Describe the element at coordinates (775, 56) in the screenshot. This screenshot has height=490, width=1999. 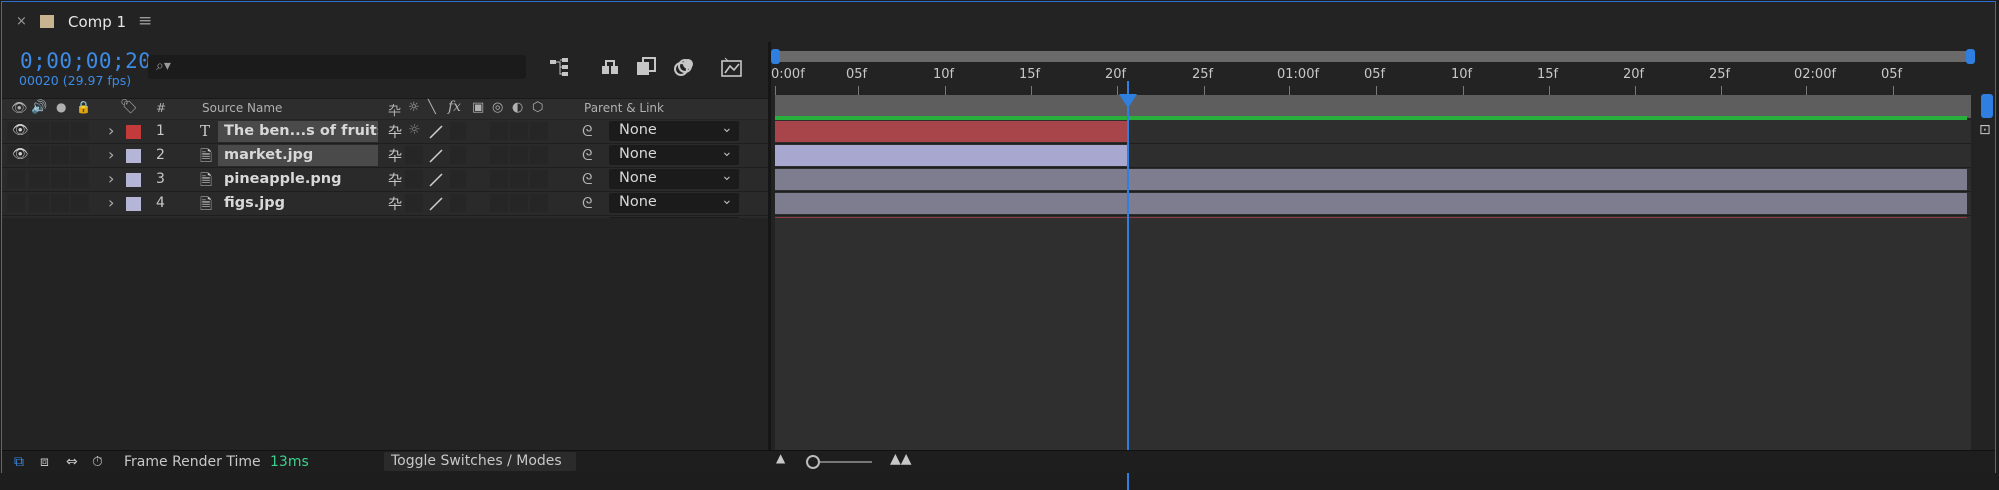
I see `time-navigator-start-handle` at that location.